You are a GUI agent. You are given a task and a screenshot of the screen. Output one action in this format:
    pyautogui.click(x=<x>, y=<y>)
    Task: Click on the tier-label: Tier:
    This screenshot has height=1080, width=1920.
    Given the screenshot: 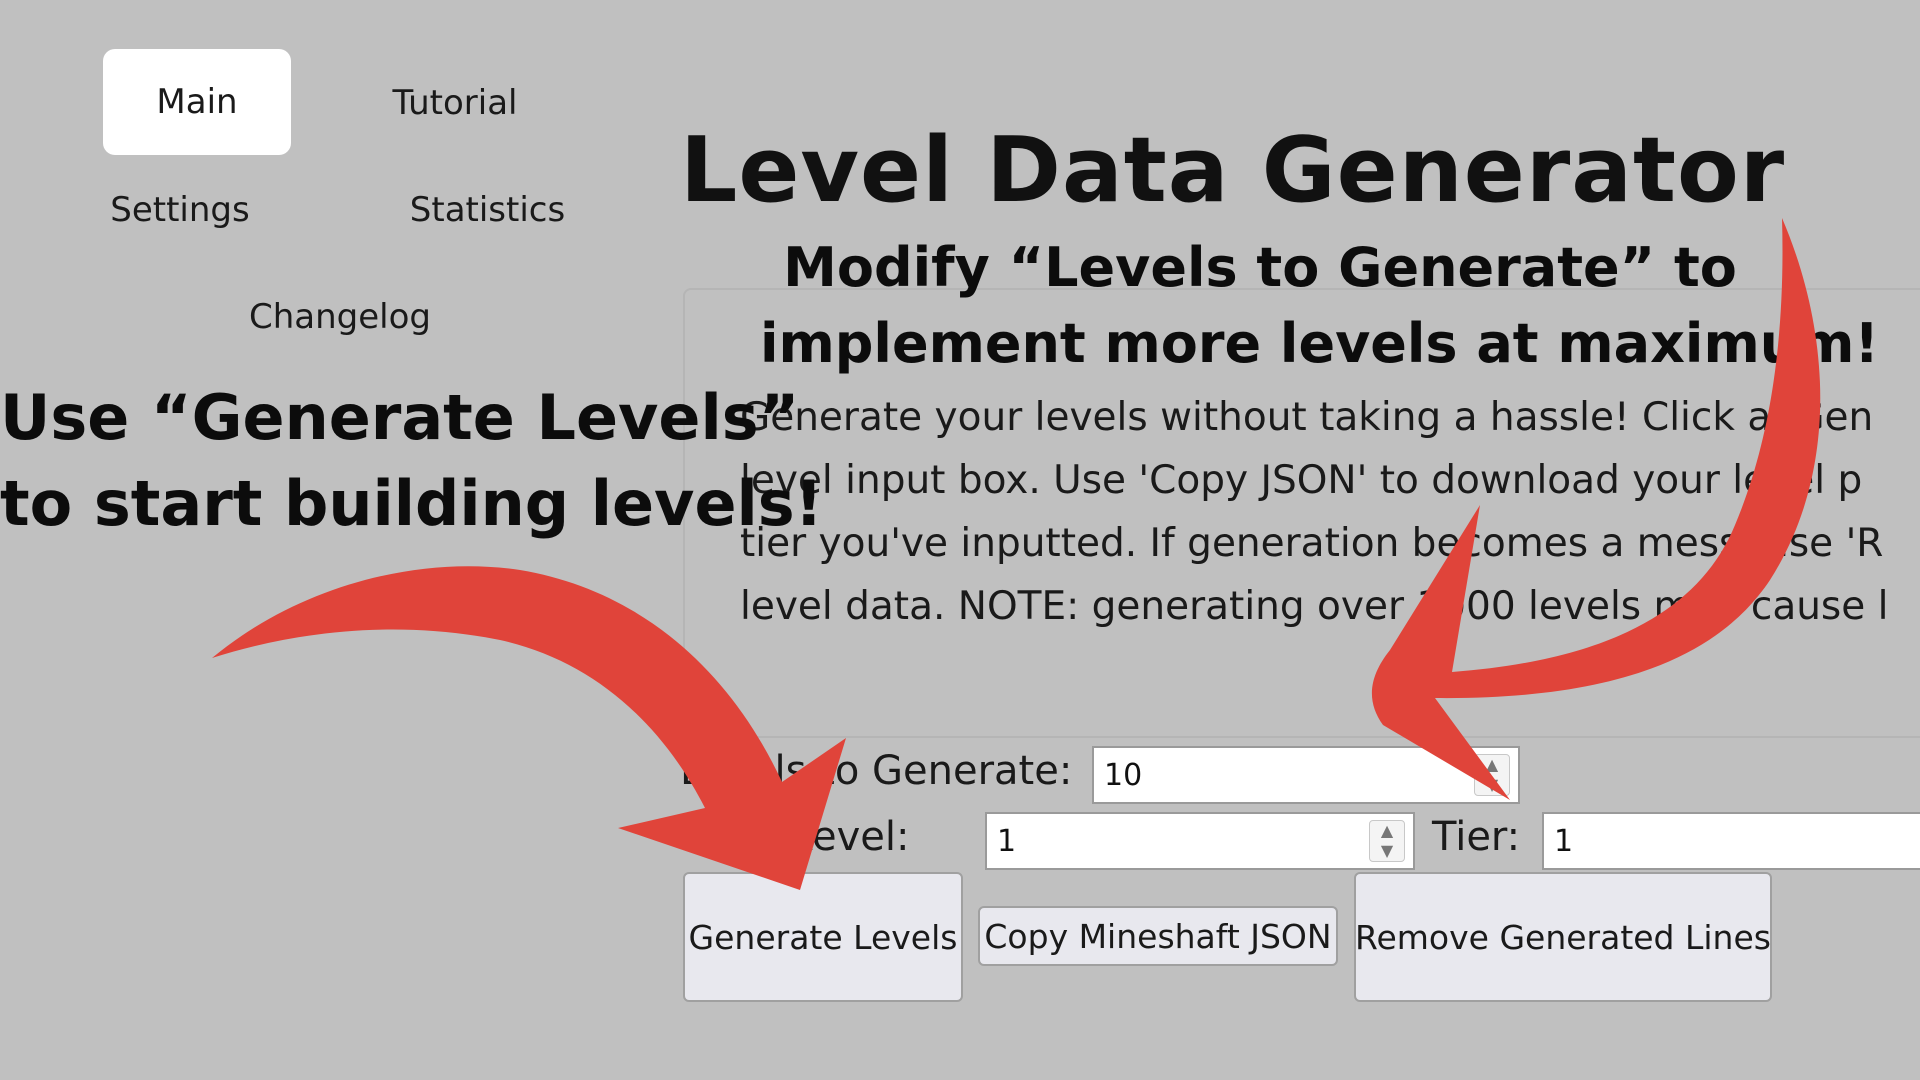 What is the action you would take?
    pyautogui.click(x=1476, y=837)
    